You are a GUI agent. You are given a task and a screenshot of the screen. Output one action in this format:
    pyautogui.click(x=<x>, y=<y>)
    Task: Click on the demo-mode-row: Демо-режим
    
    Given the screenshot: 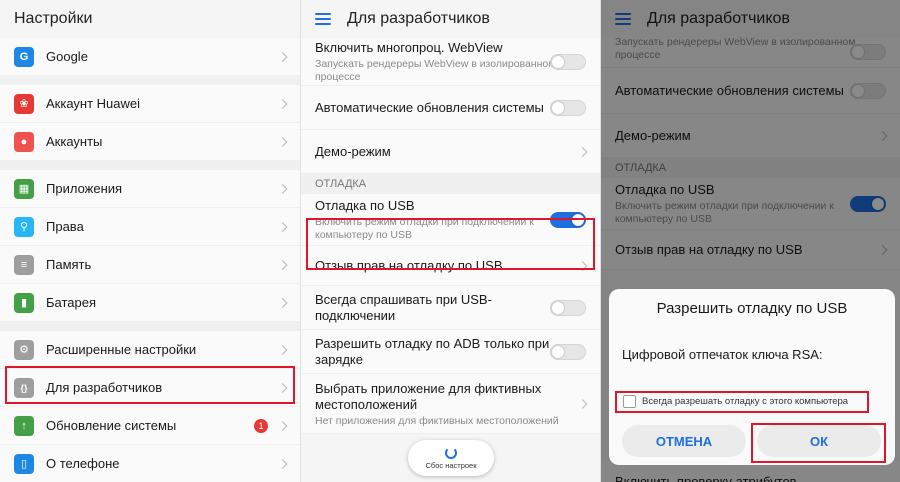 What is the action you would take?
    pyautogui.click(x=450, y=152)
    